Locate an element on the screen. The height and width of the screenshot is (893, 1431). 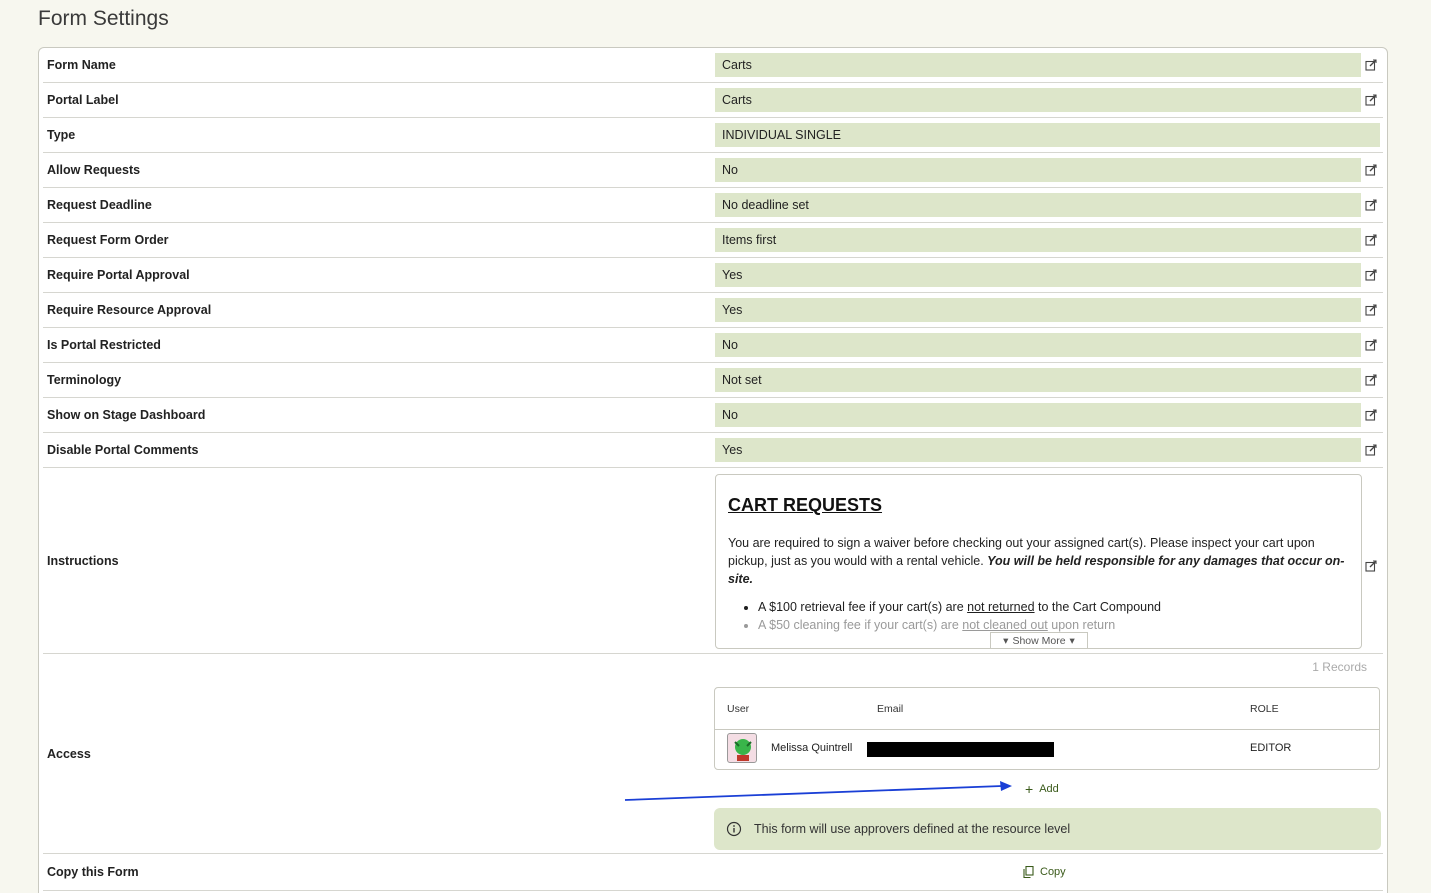
setting-label: Type is located at coordinates (61, 135).